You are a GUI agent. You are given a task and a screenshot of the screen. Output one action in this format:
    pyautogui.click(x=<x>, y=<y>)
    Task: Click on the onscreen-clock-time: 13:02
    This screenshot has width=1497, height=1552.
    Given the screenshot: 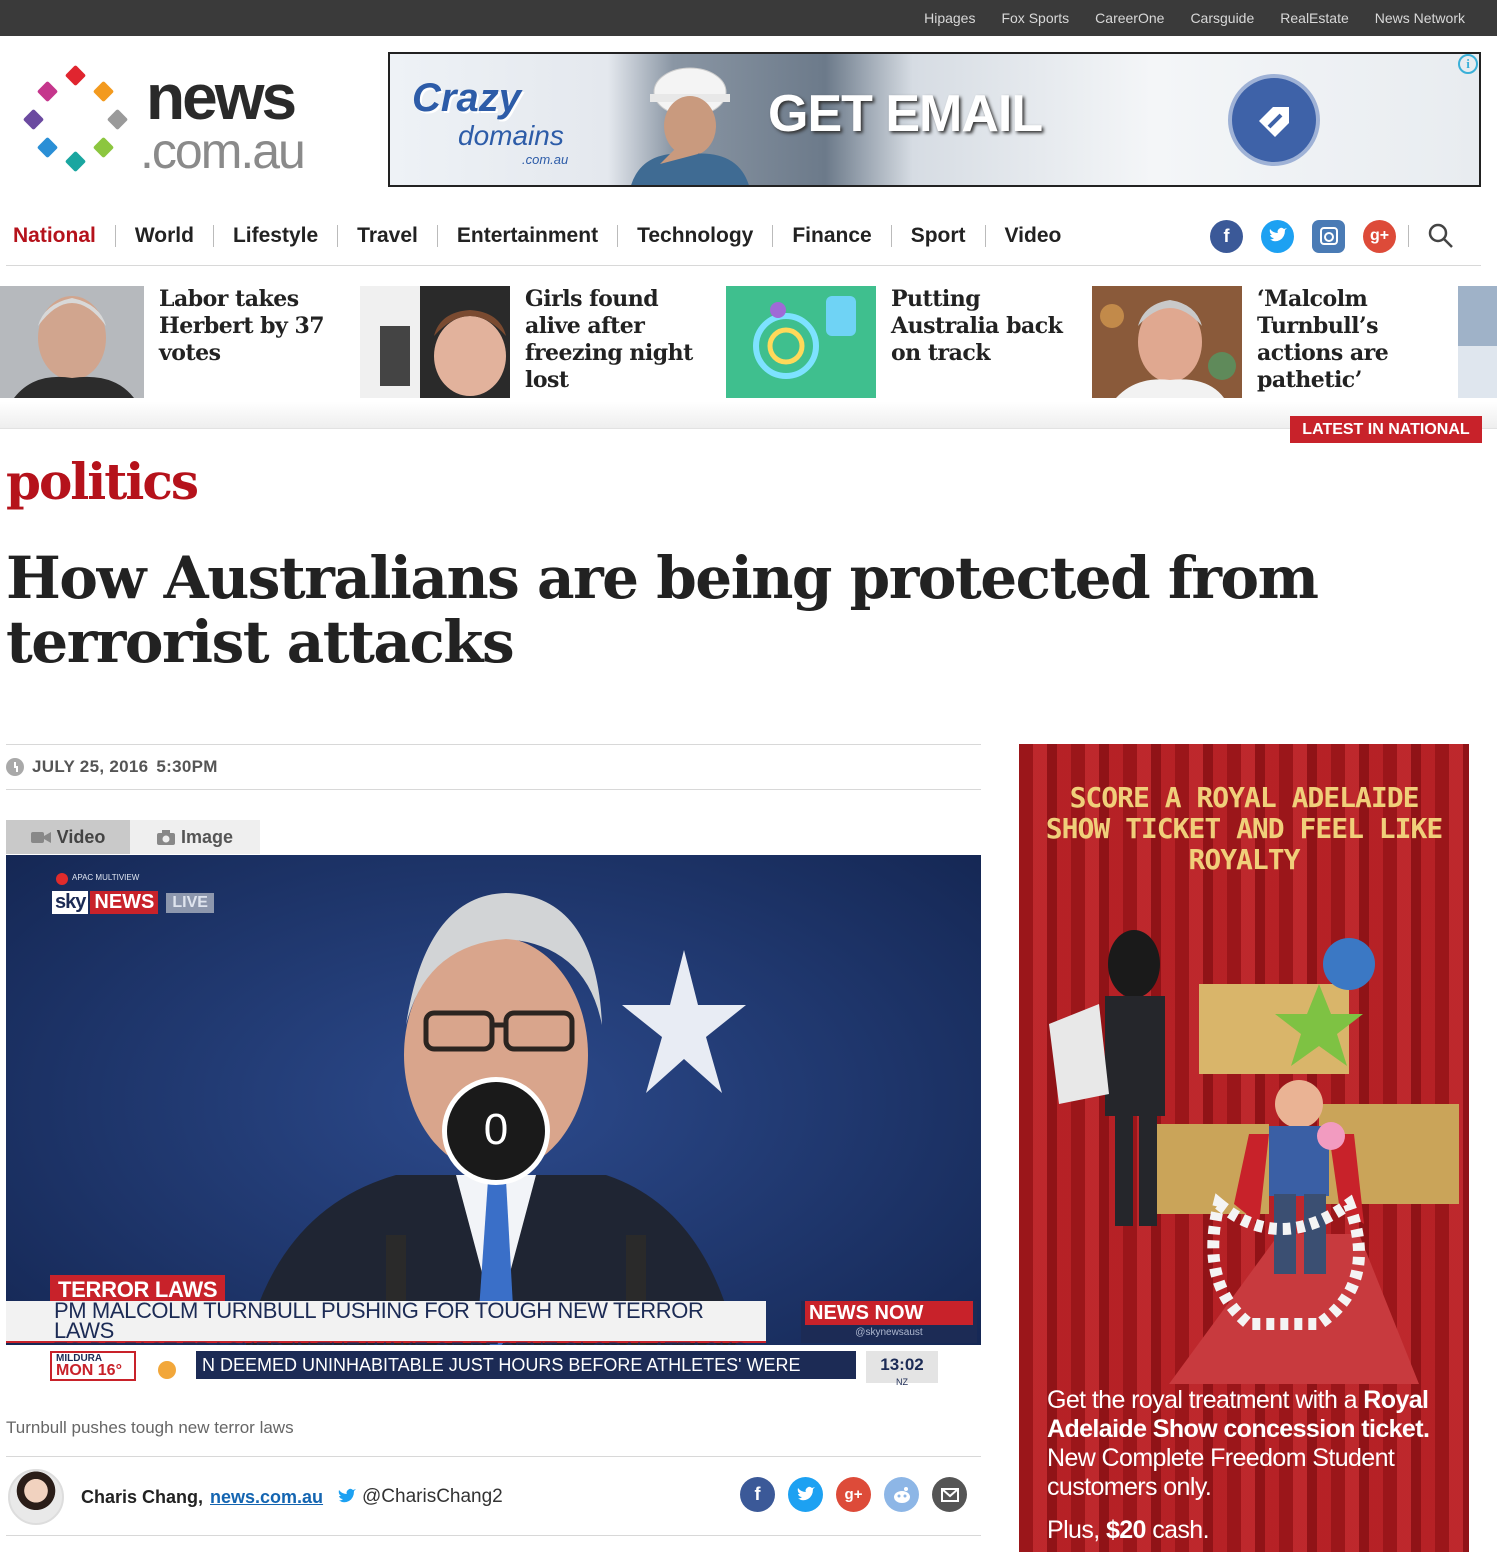 What is the action you would take?
    pyautogui.click(x=902, y=1364)
    